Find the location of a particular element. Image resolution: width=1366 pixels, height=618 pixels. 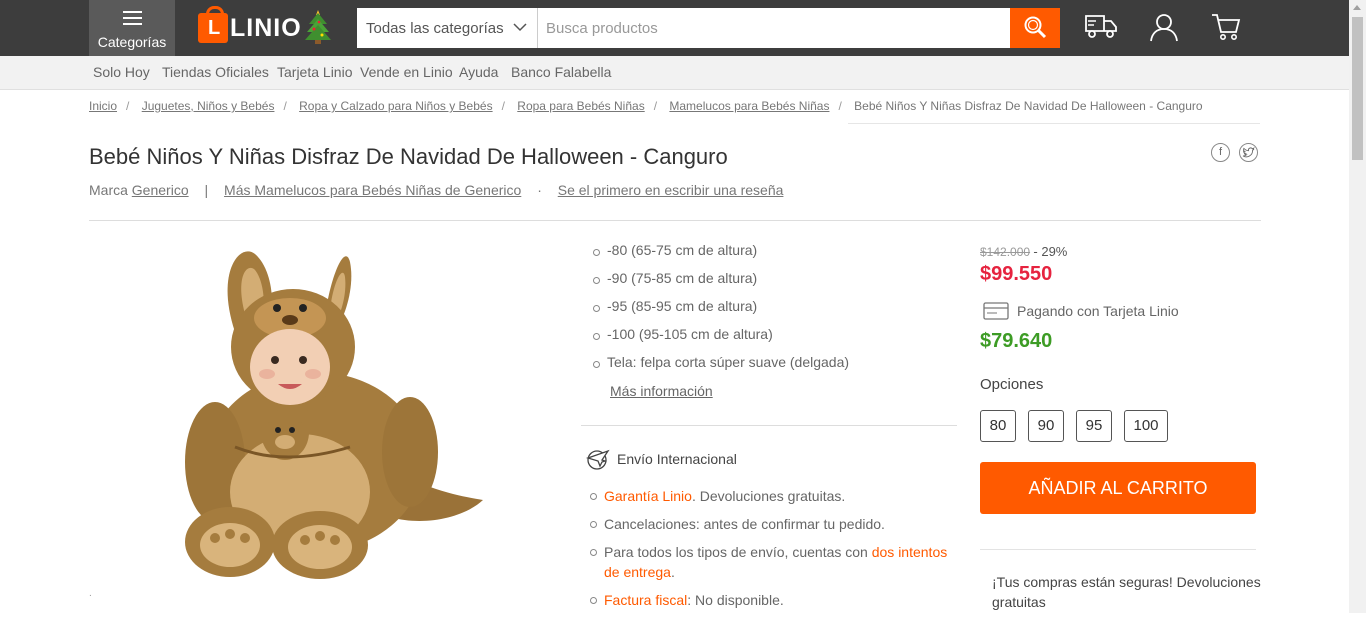

feature-item: -80 (65-75 cm de altura) is located at coordinates (721, 256).